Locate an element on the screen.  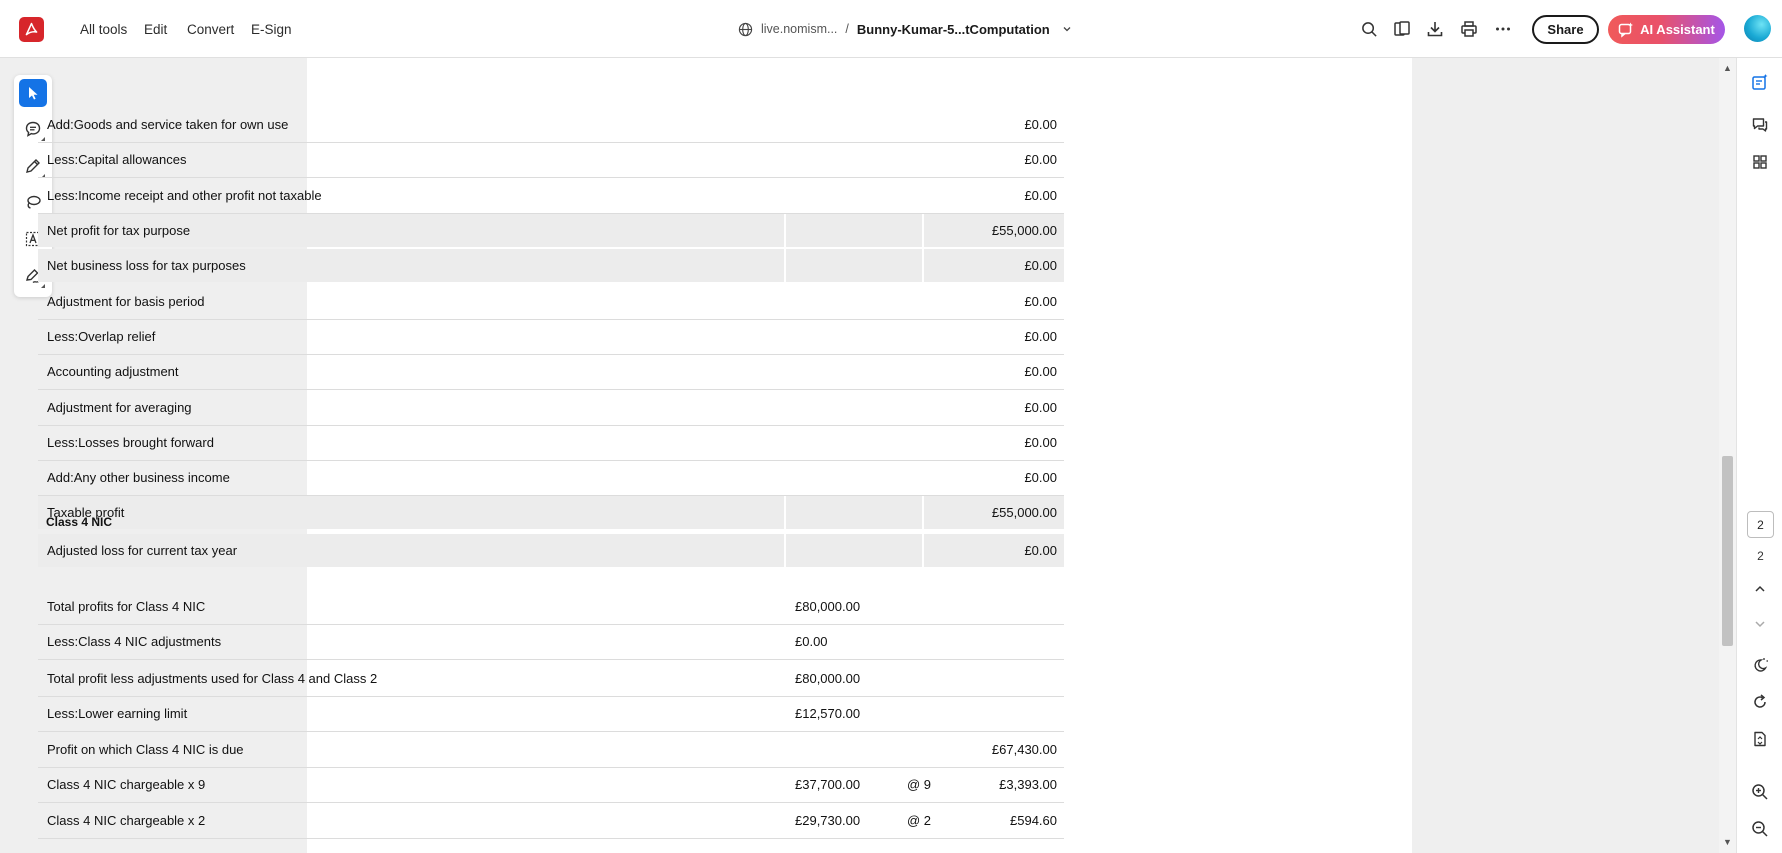
globe-icon is located at coordinates (745, 29).